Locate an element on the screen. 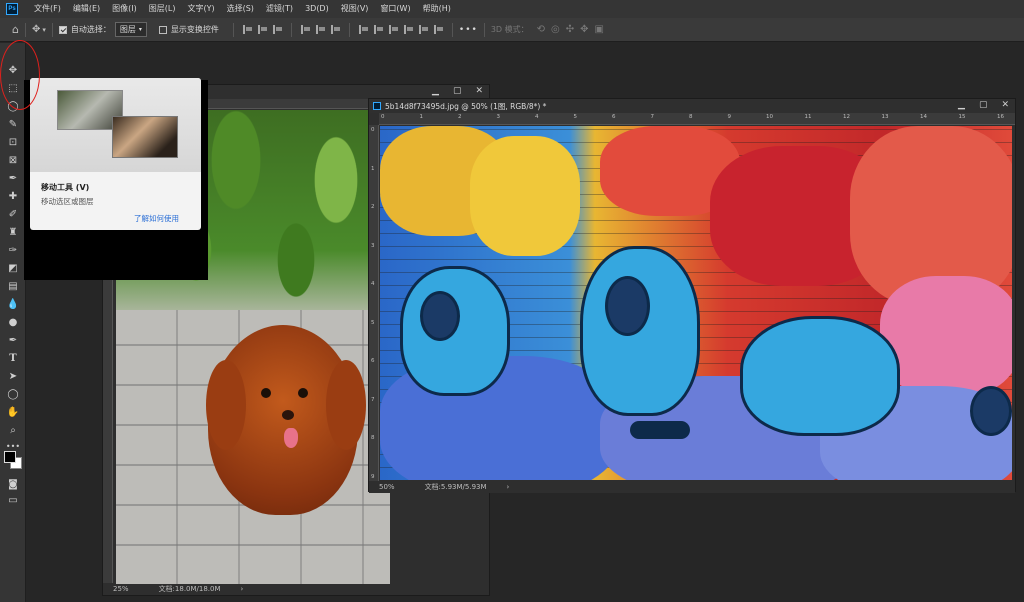 The image size is (1024, 602). menu-view: 视图(V) is located at coordinates (355, 9).